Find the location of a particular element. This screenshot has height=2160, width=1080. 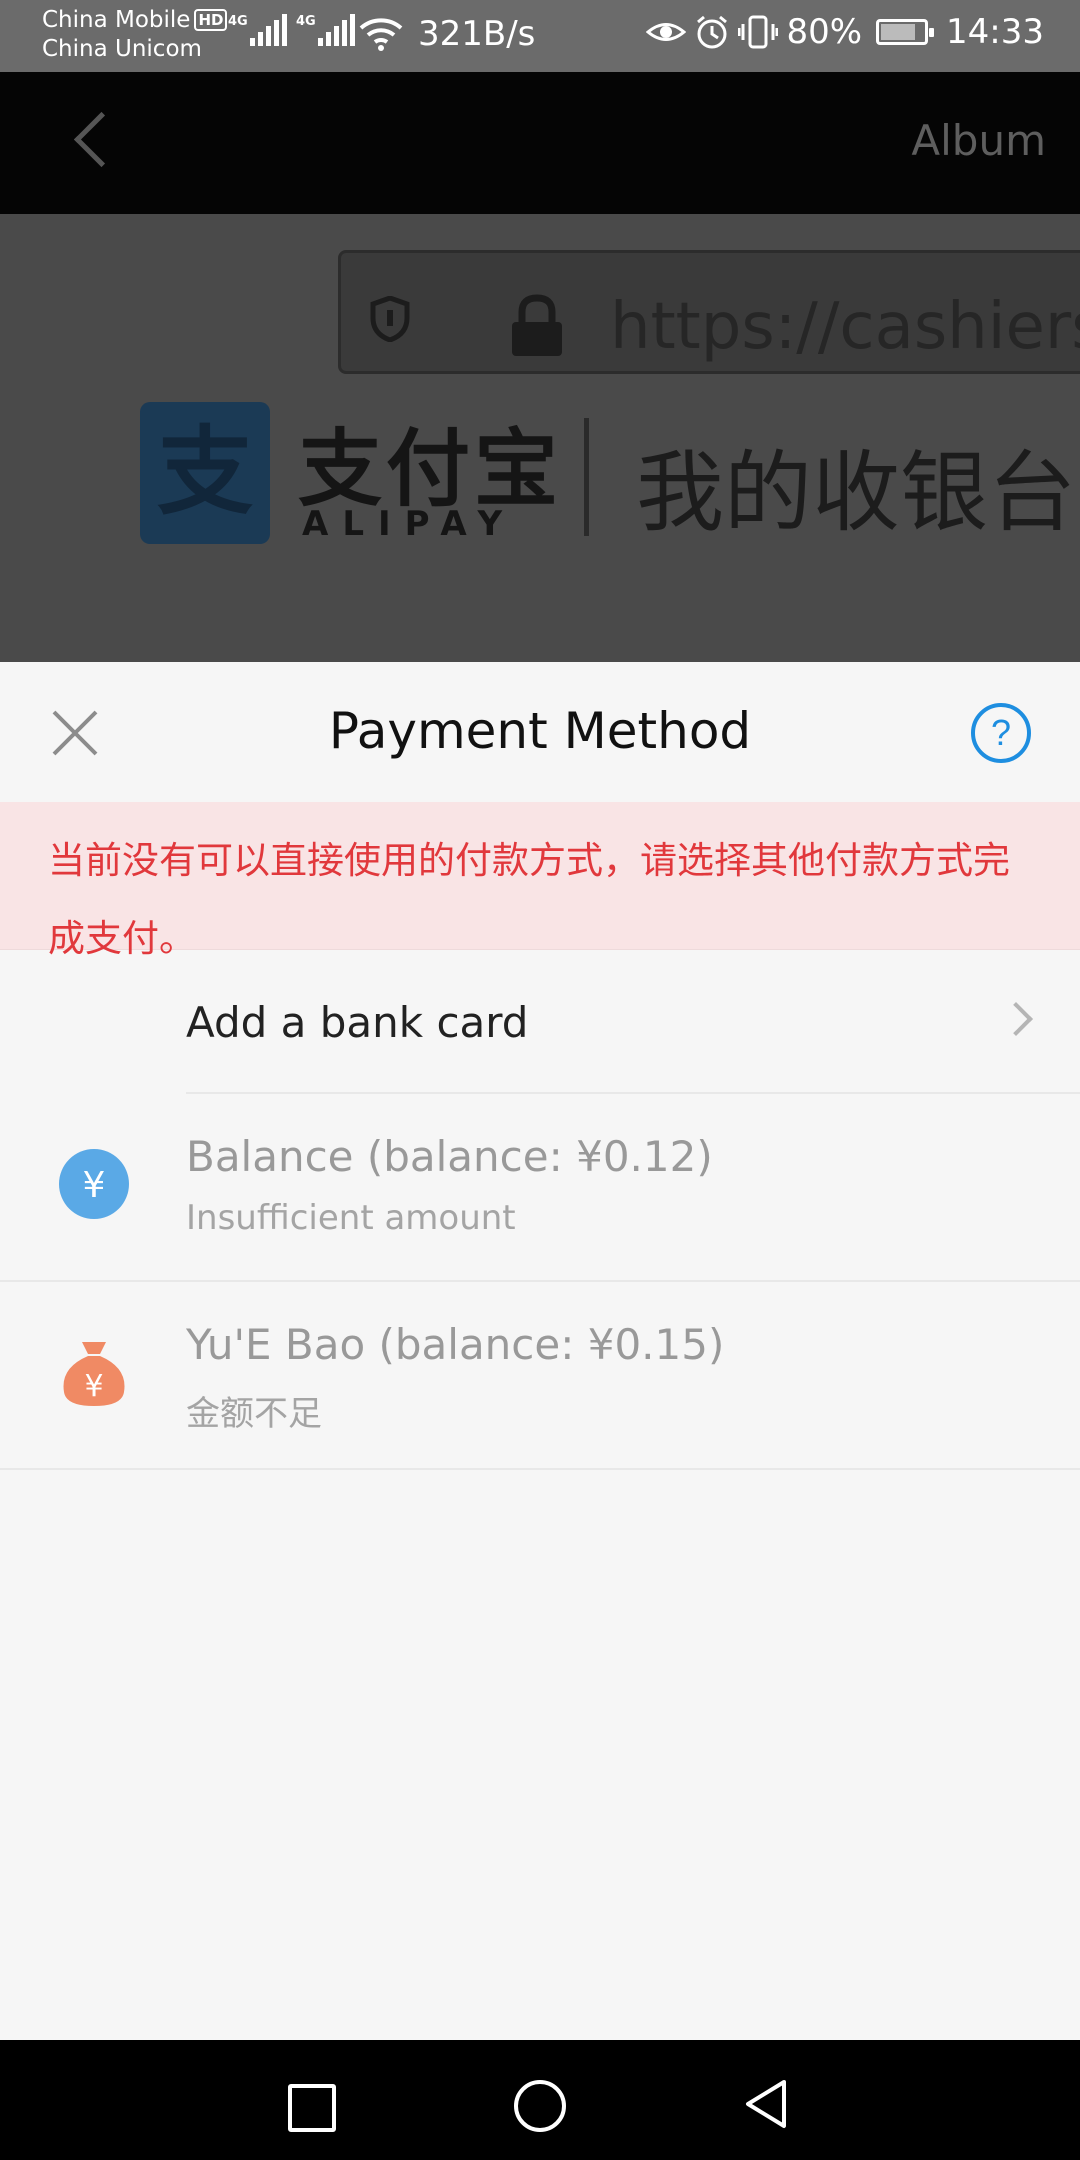

signal-icon-1: 4G is located at coordinates (259, 30).